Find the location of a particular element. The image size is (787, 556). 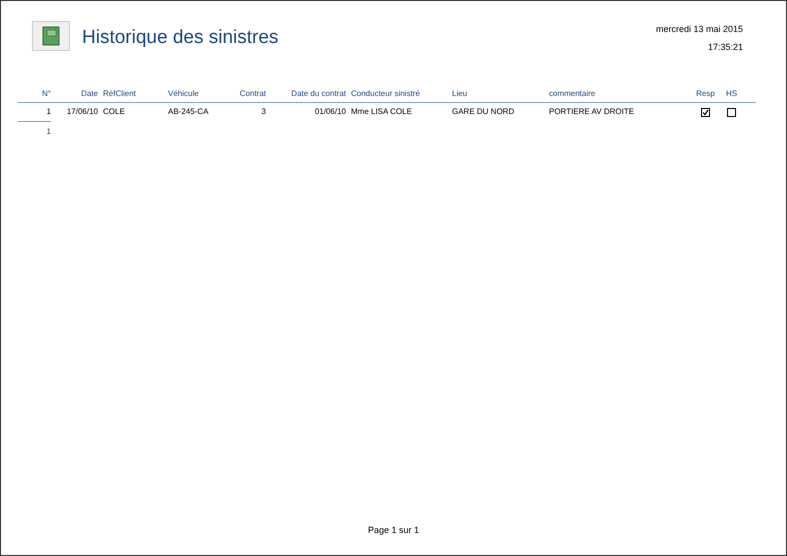

report-time: 17:35:21 is located at coordinates (725, 47).